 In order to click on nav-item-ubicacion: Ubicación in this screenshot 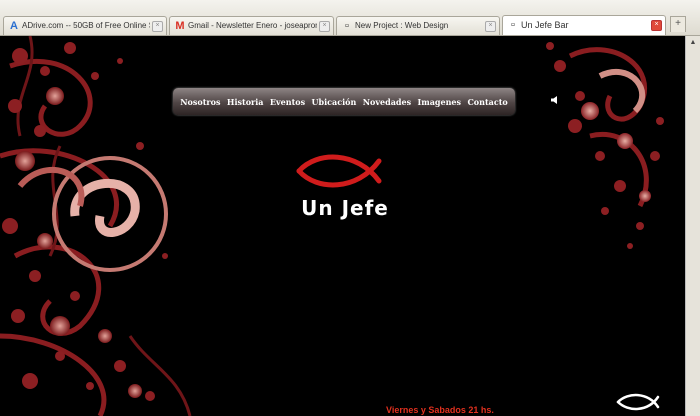, I will do `click(334, 102)`.